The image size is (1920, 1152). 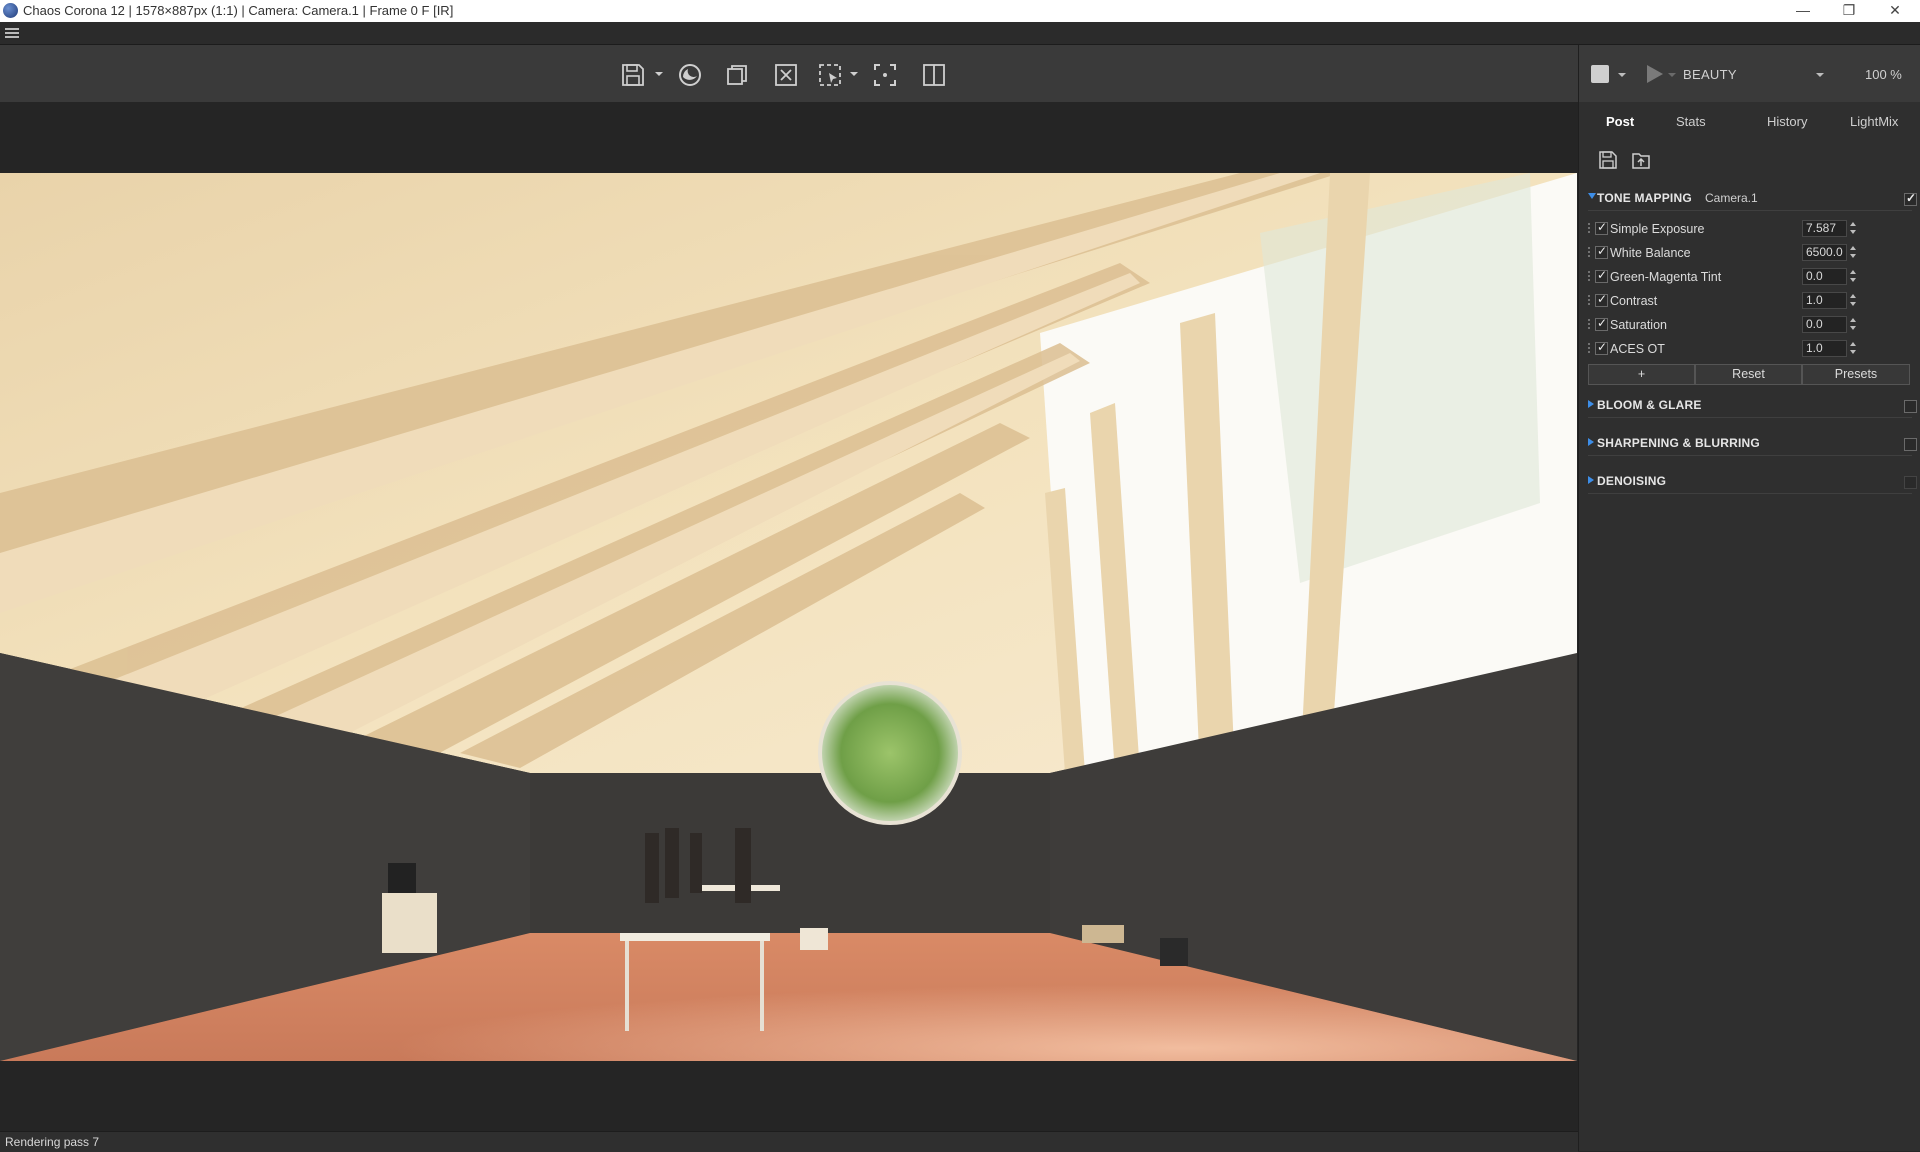 What do you see at coordinates (1910, 406) in the screenshot?
I see `bloom-glare-checkbox` at bounding box center [1910, 406].